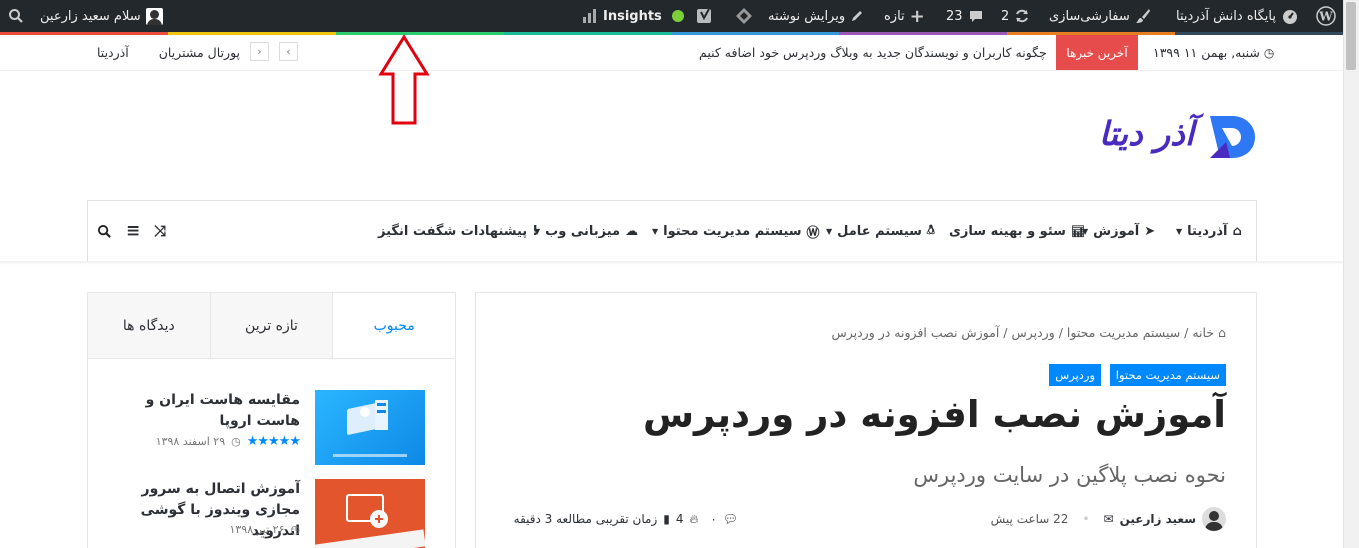 This screenshot has width=1359, height=548. Describe the element at coordinates (857, 16) in the screenshot. I see `pencil-icon` at that location.